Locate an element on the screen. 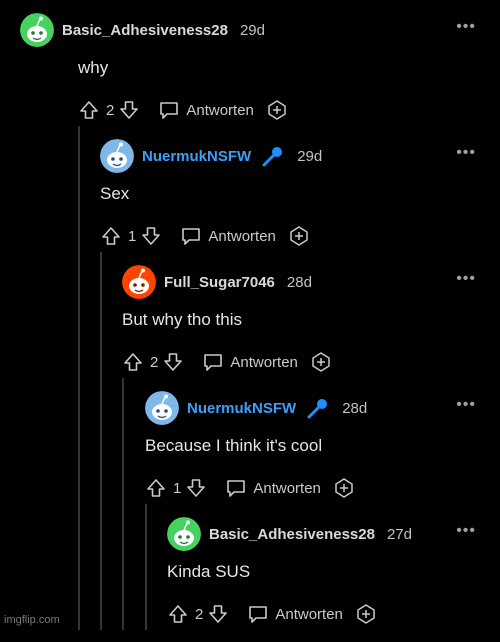 Image resolution: width=500 pixels, height=642 pixels. comment-body: Kinda SUS is located at coordinates (209, 571).